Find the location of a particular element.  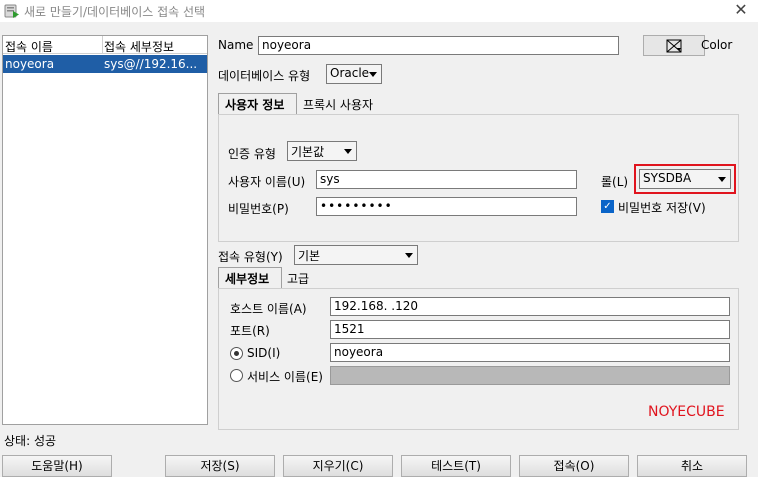

color-picker-button is located at coordinates (674, 45).